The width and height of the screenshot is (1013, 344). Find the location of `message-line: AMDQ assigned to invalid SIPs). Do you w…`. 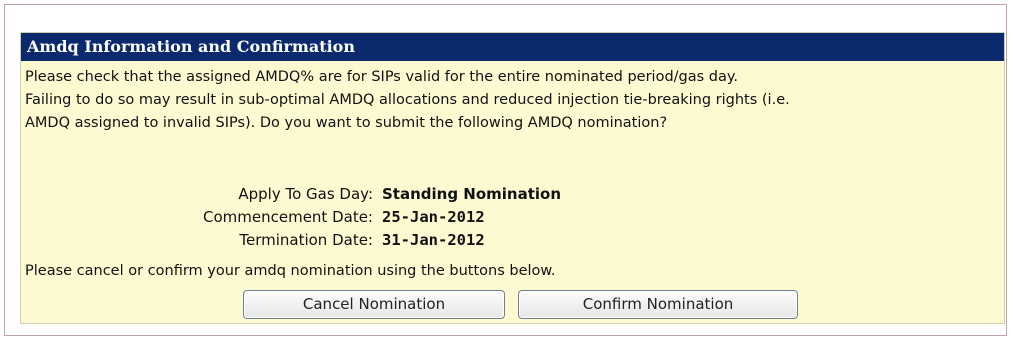

message-line: AMDQ assigned to invalid SIPs). Do you w… is located at coordinates (346, 123).